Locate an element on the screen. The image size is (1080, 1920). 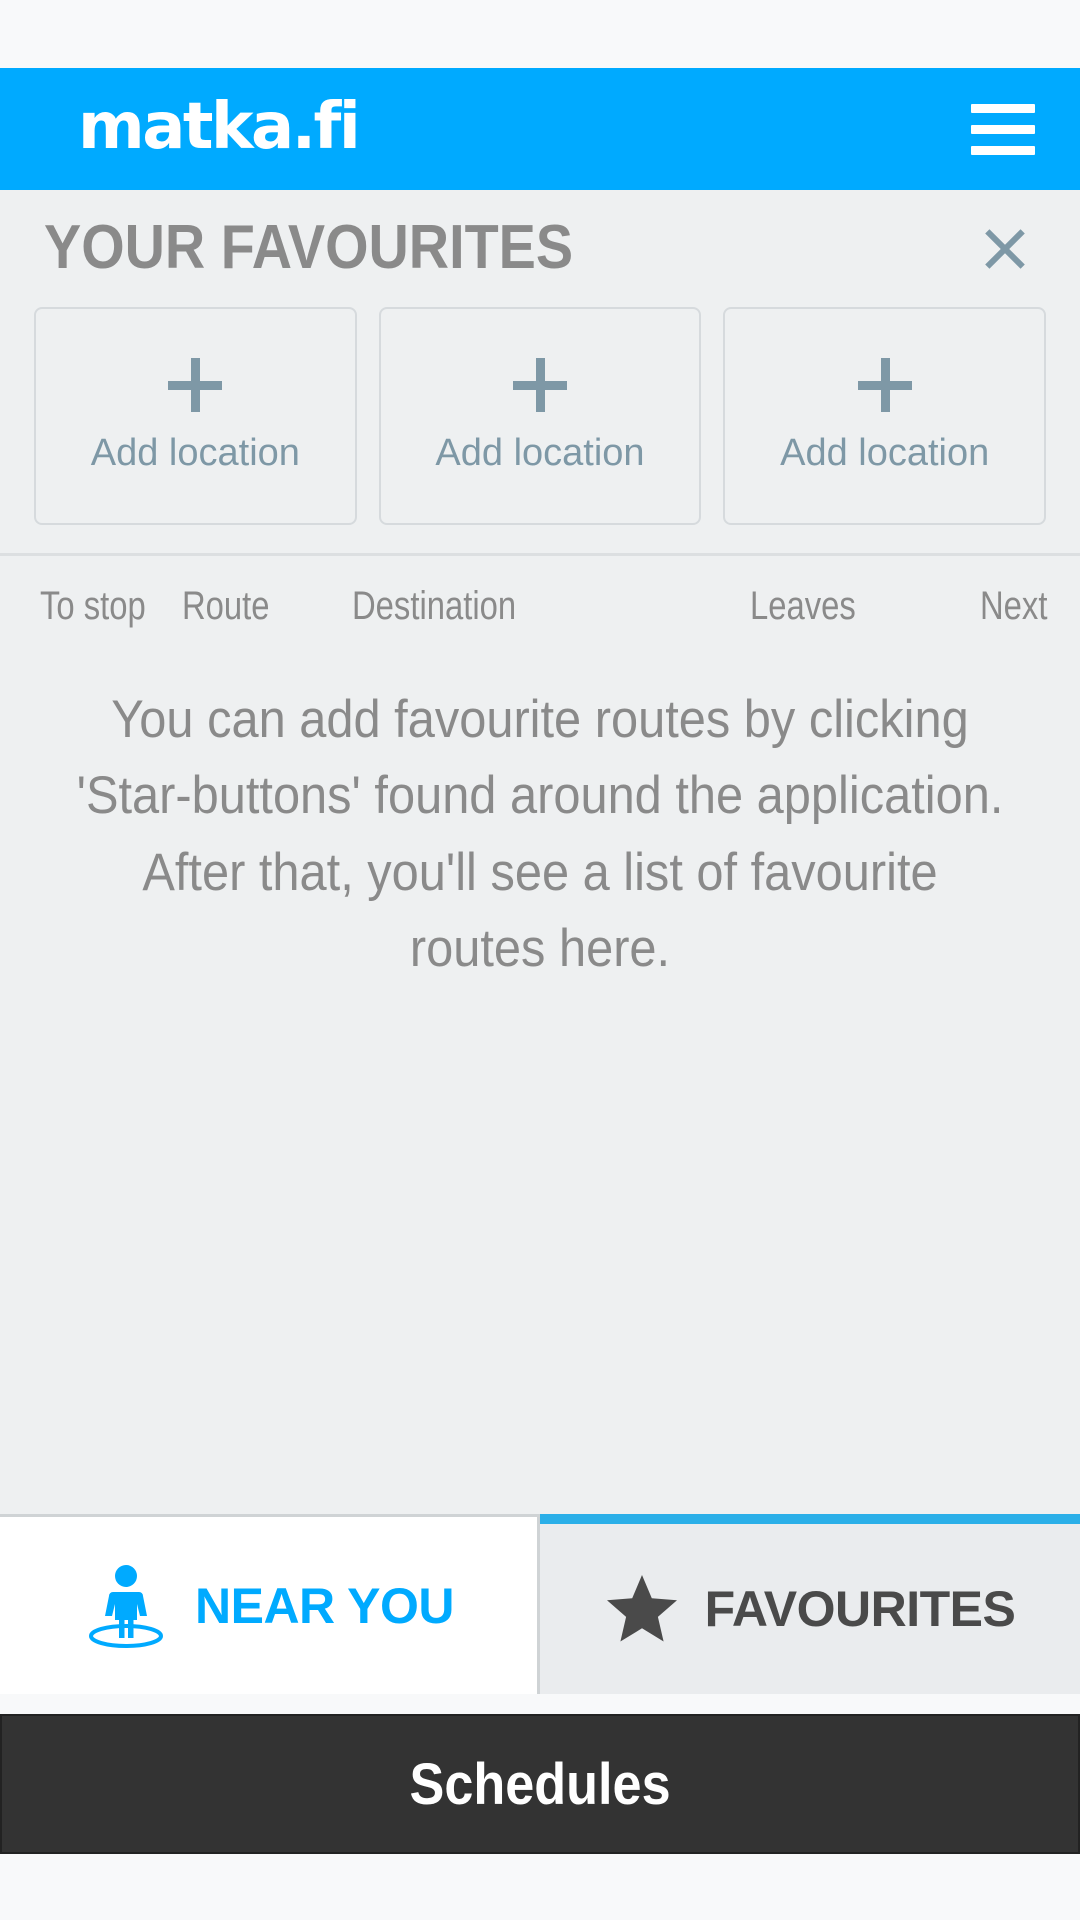
bottom-gap is located at coordinates (540, 1897).